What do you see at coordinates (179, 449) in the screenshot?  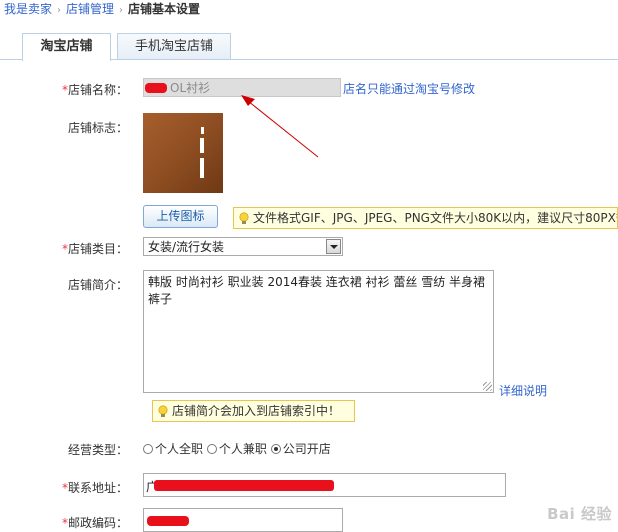 I see `radio-label: 个人全职` at bounding box center [179, 449].